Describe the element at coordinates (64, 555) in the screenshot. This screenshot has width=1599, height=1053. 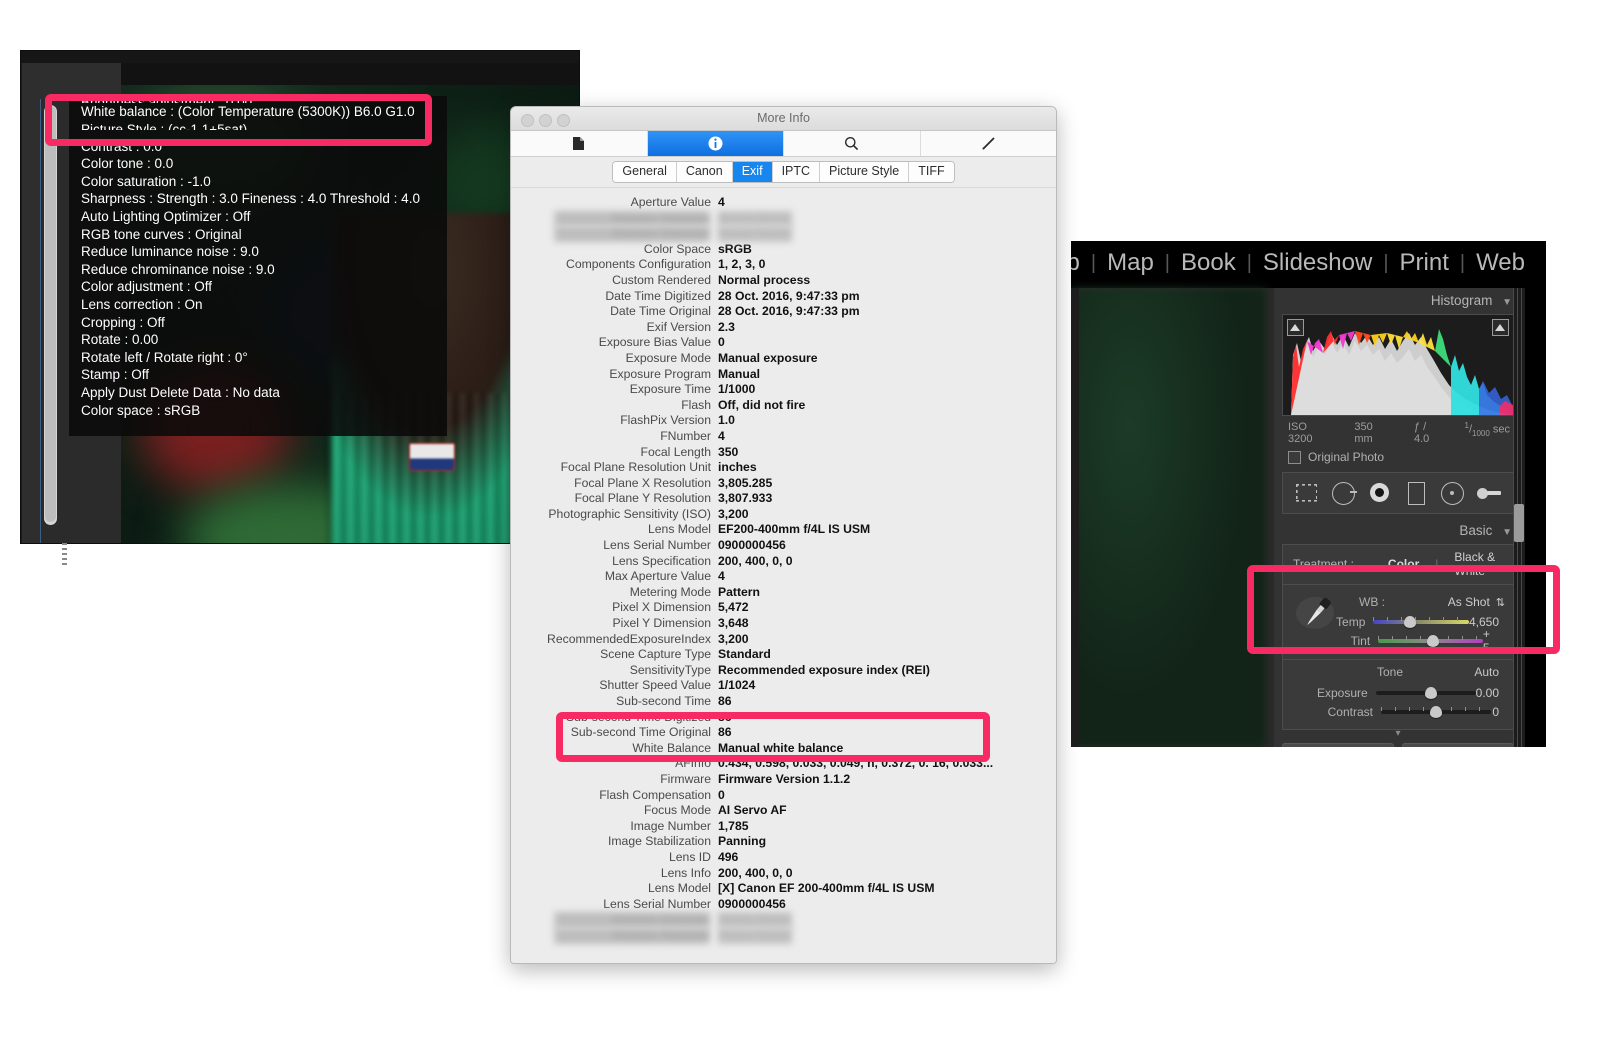
I see `dpp-resize-grip` at that location.